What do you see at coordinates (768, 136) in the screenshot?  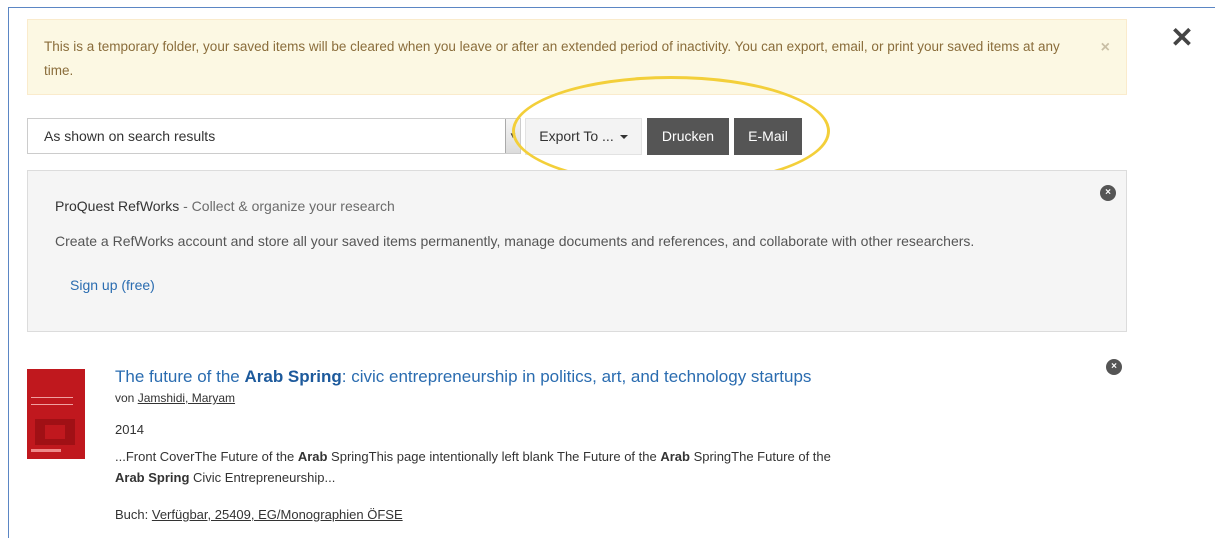 I see `email-button: E-Mail` at bounding box center [768, 136].